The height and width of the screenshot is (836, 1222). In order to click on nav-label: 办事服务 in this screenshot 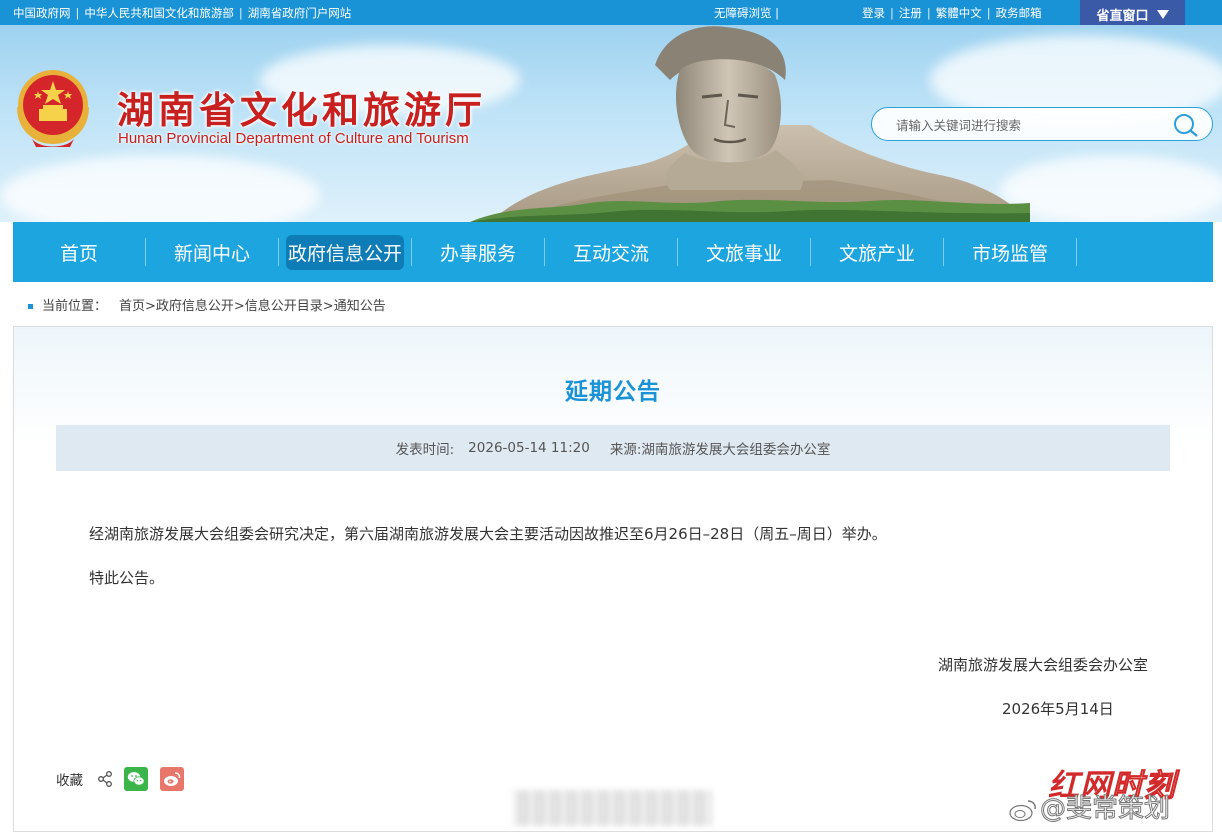, I will do `click(477, 253)`.